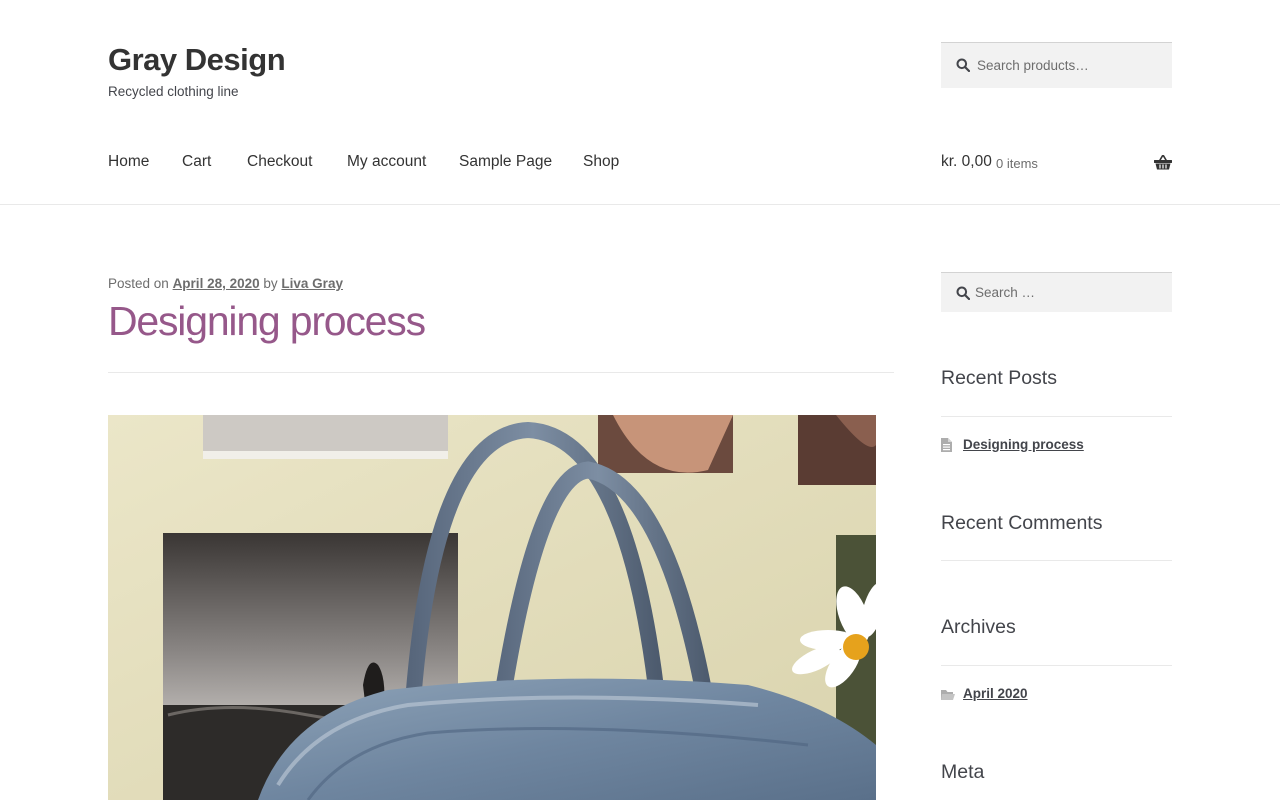  What do you see at coordinates (196, 162) in the screenshot?
I see `nav-item-cart: Cart` at bounding box center [196, 162].